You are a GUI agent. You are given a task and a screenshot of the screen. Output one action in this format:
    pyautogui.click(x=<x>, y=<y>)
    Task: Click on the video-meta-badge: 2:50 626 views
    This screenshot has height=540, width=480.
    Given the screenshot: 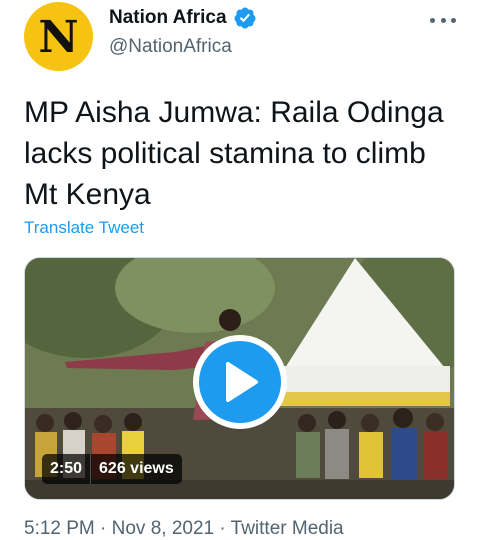 What is the action you would take?
    pyautogui.click(x=112, y=469)
    